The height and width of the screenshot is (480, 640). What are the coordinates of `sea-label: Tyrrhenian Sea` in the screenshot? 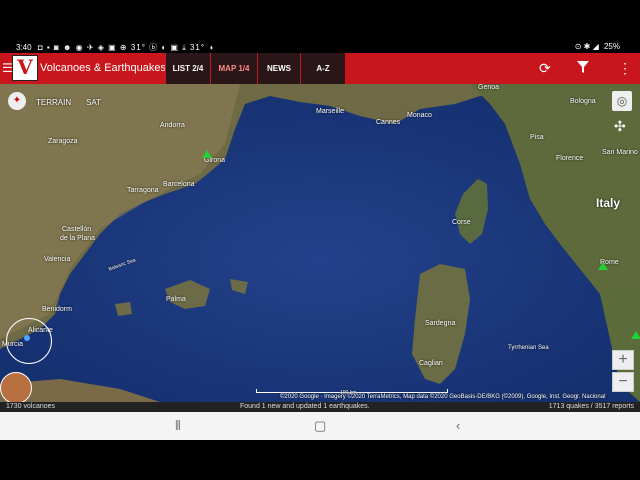 It's located at (528, 348).